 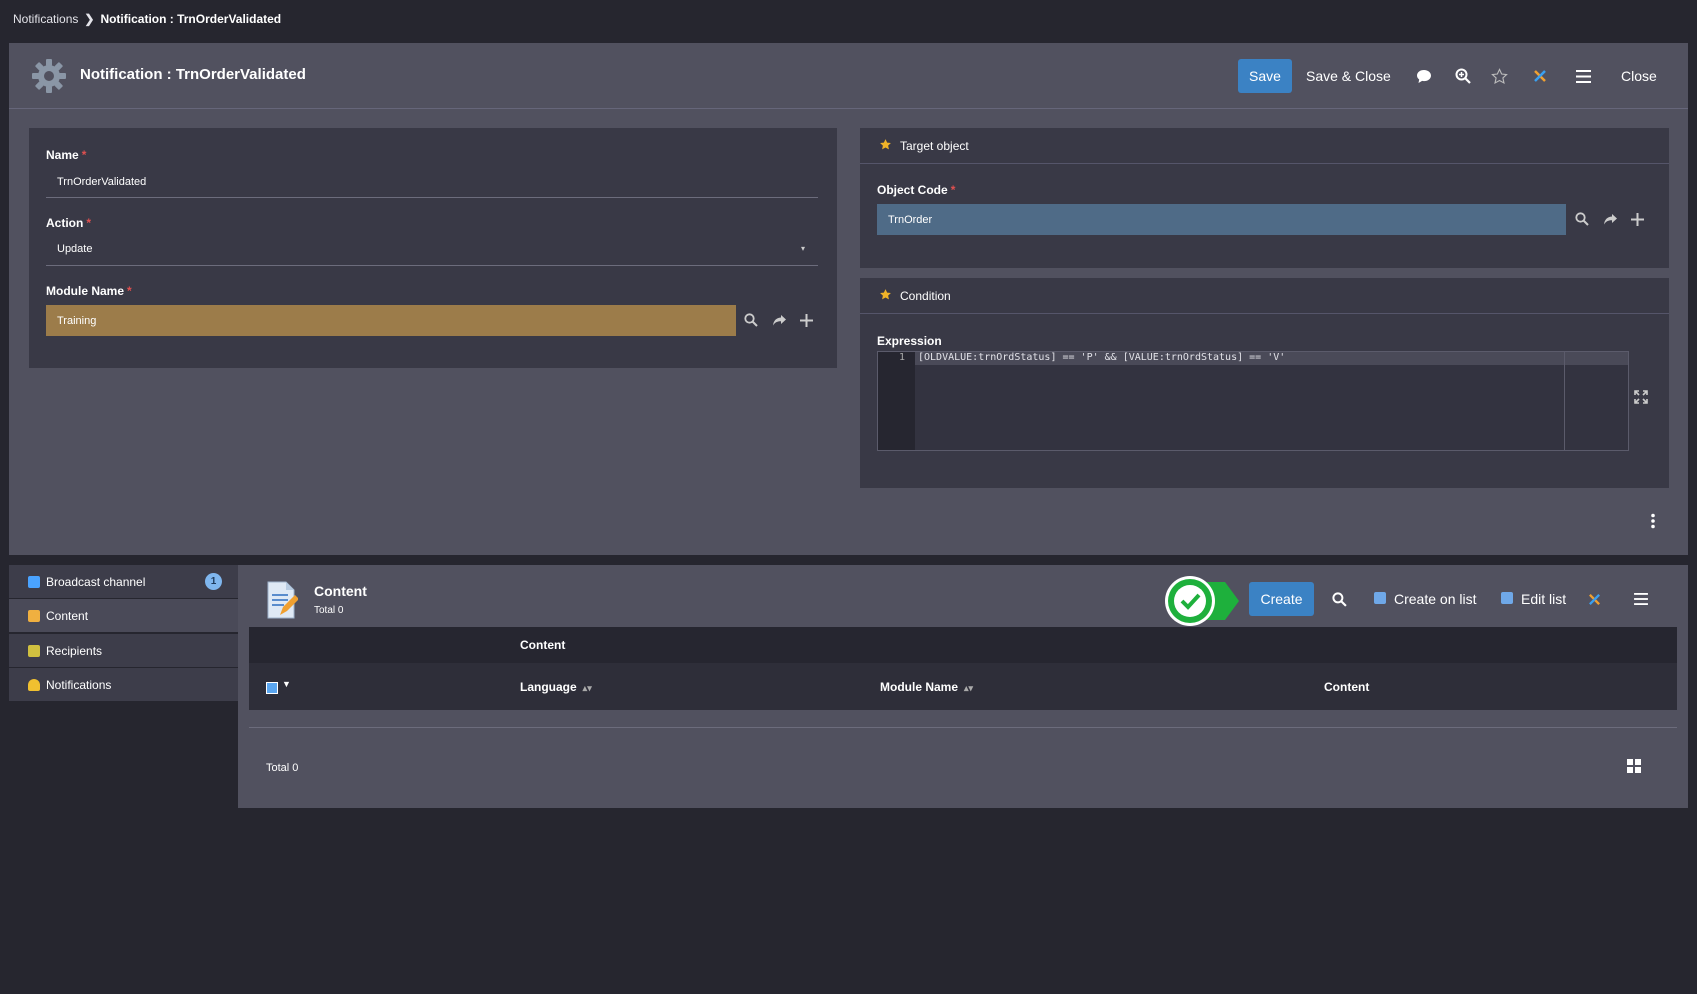 What do you see at coordinates (74, 650) in the screenshot?
I see `tab-label: Recipients` at bounding box center [74, 650].